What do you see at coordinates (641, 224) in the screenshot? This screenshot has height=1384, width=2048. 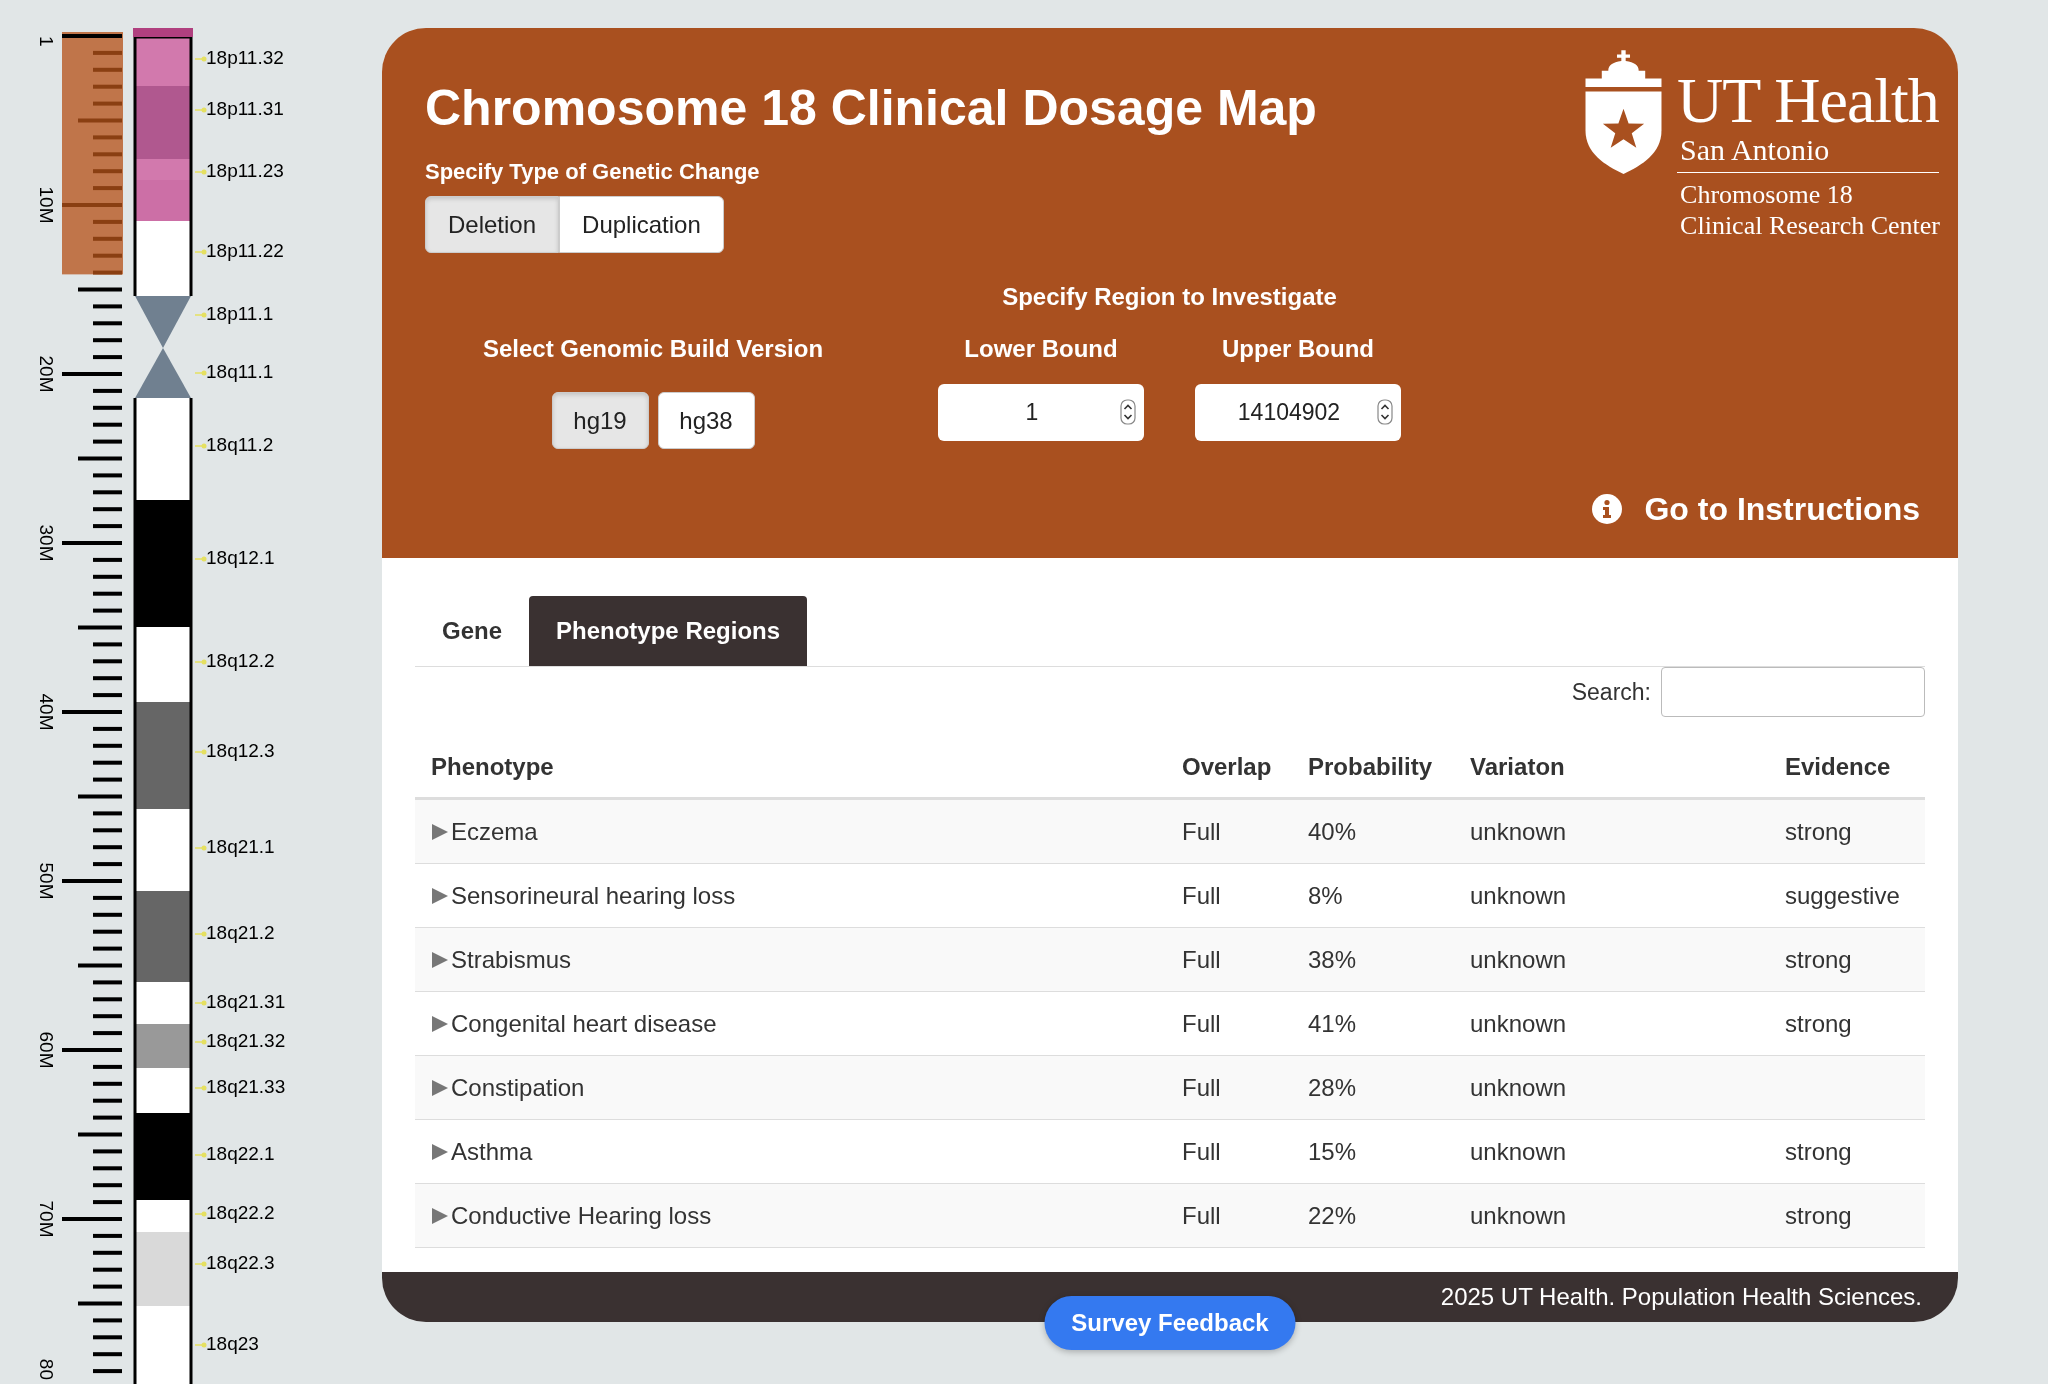 I see `toggle-button: Duplication` at bounding box center [641, 224].